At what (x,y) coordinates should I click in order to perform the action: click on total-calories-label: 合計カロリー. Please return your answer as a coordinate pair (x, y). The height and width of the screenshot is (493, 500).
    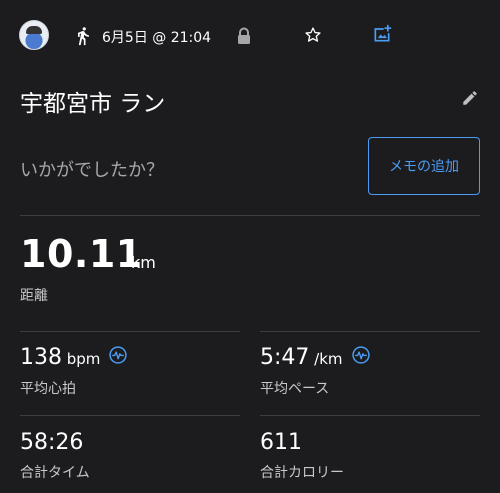
    Looking at the image, I should click on (302, 473).